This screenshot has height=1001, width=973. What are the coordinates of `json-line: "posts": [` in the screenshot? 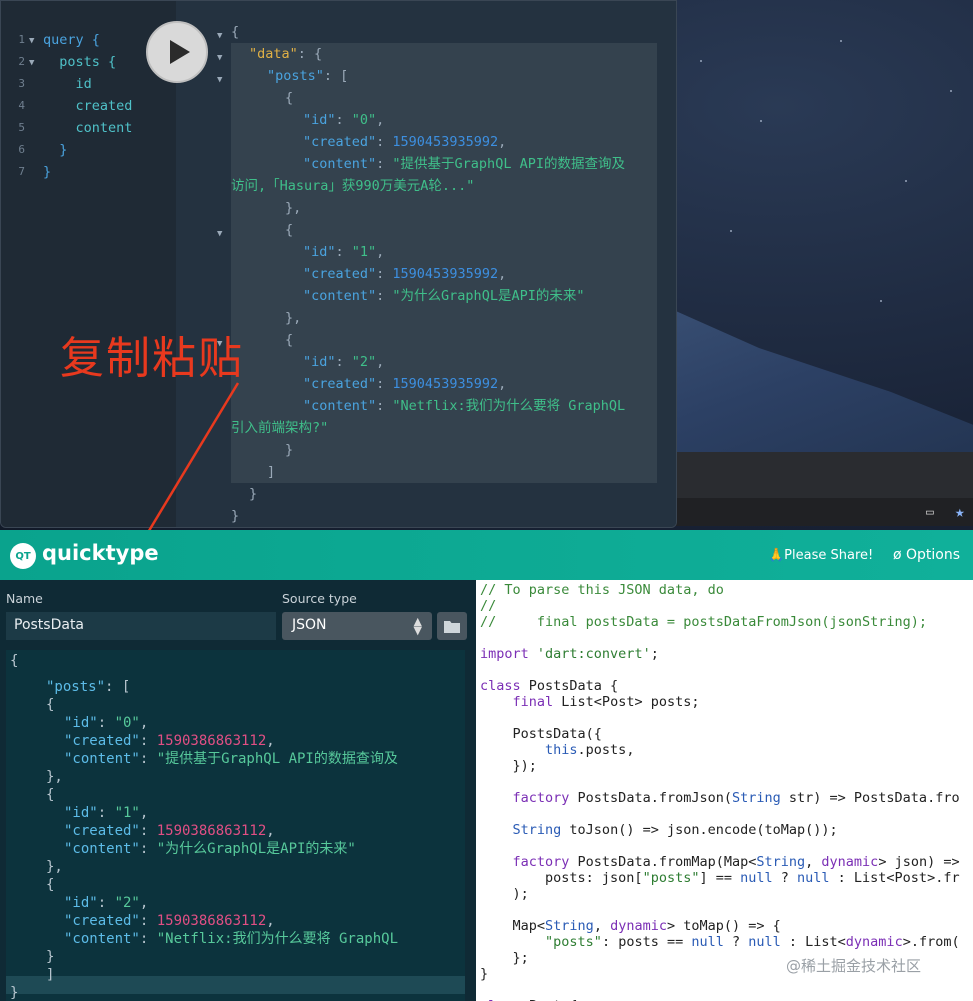 It's located at (88, 687).